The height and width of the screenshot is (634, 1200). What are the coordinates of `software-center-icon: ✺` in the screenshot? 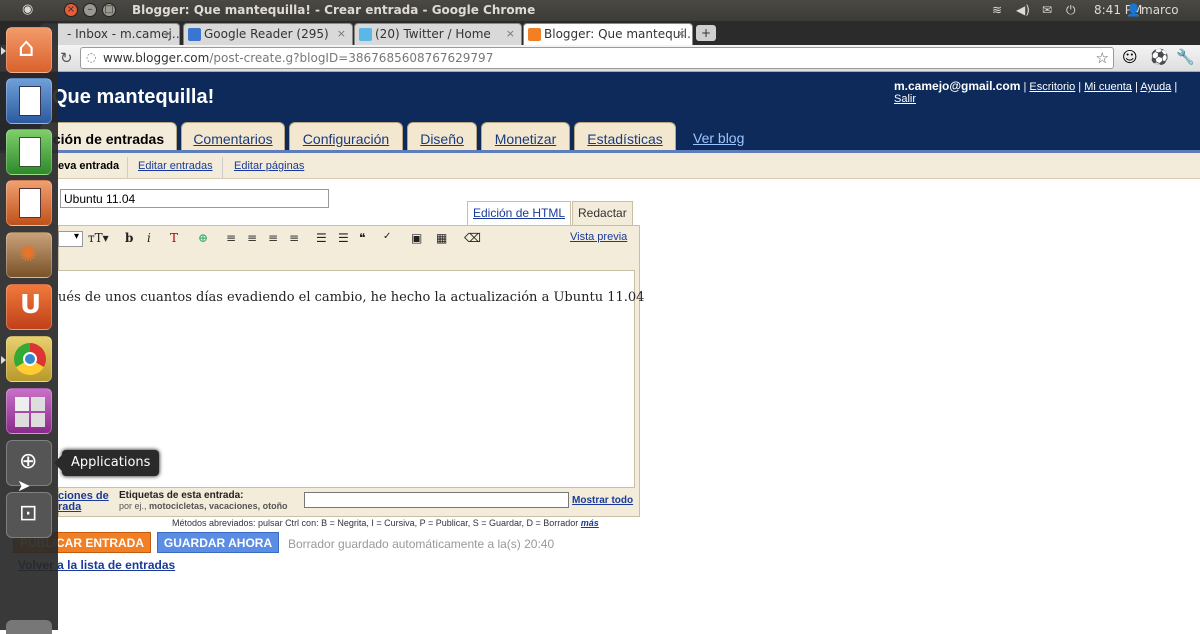 It's located at (29, 255).